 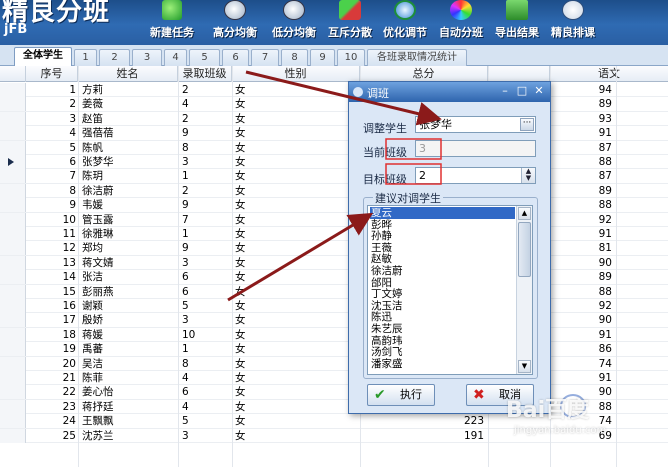 What do you see at coordinates (129, 436) in the screenshot?
I see `cell-name: 沈苏兰` at bounding box center [129, 436].